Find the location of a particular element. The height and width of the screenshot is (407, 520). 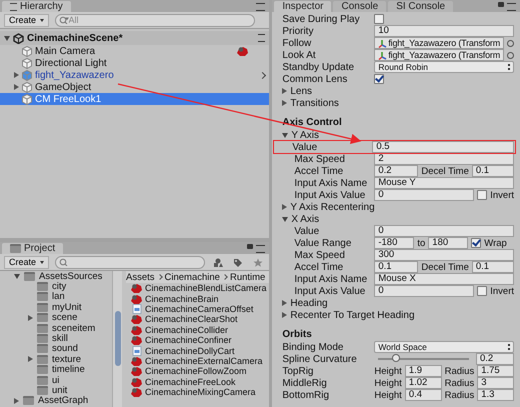

asset-item: CinemachineFollowZoom is located at coordinates (198, 371).